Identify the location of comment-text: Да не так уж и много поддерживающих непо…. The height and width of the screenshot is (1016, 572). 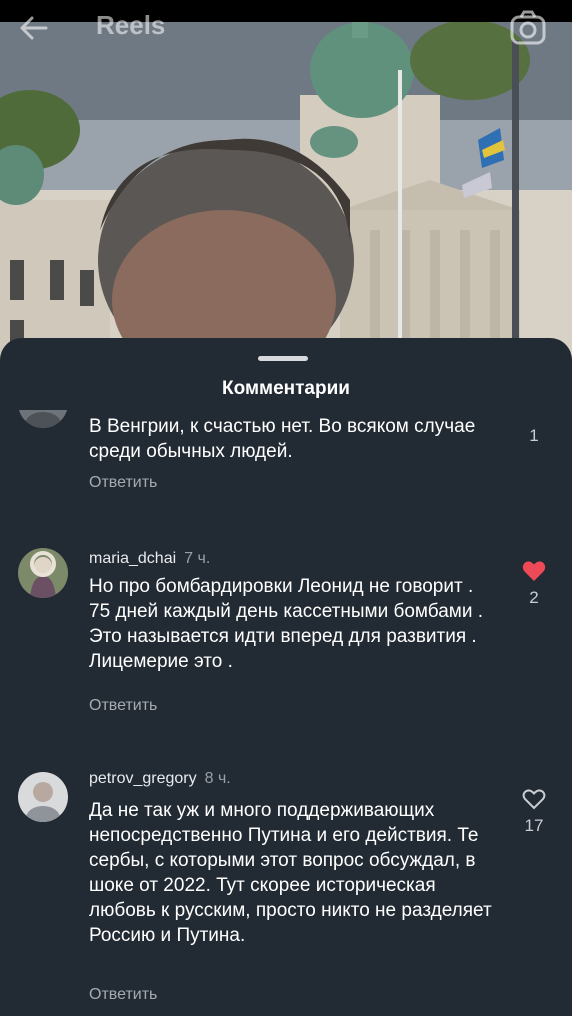
(290, 873).